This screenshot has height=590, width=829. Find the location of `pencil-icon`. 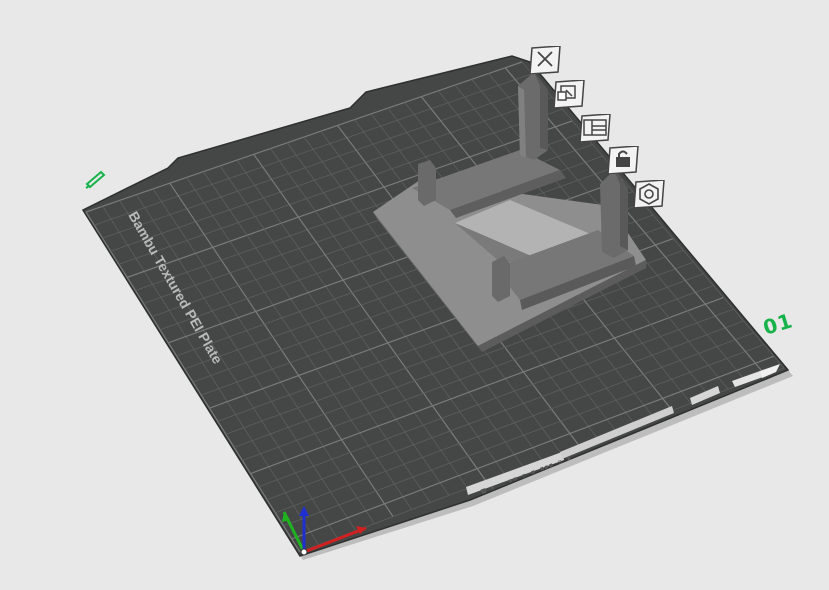

pencil-icon is located at coordinates (96, 177).